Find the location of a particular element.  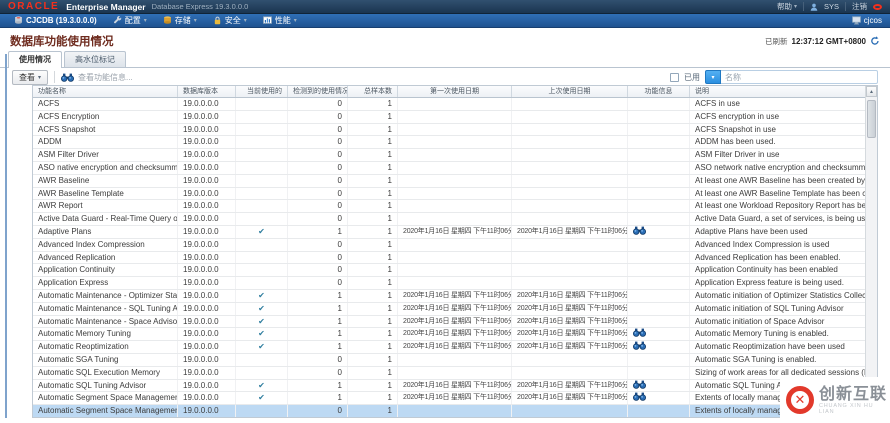

table-row: ACFS 19.0.0.0.0 0 1 ACFS in use is located at coordinates (450, 104).